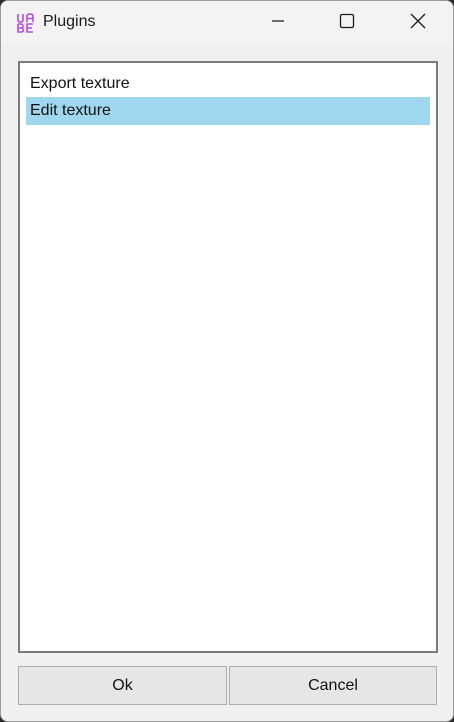 This screenshot has width=454, height=722. I want to click on close-button, so click(418, 23).